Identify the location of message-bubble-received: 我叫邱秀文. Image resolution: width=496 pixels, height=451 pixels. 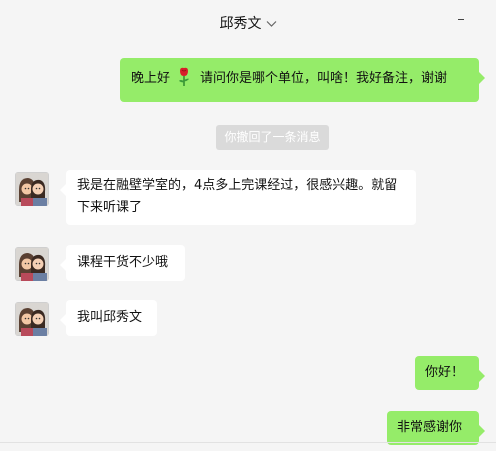
(108, 318).